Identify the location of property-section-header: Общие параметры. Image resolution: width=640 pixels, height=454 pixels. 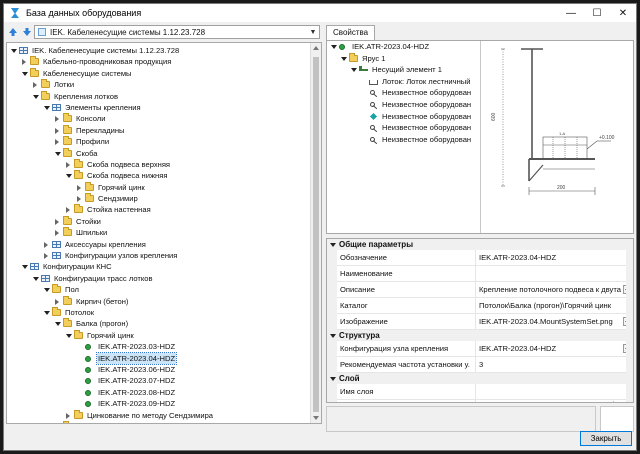
(480, 244).